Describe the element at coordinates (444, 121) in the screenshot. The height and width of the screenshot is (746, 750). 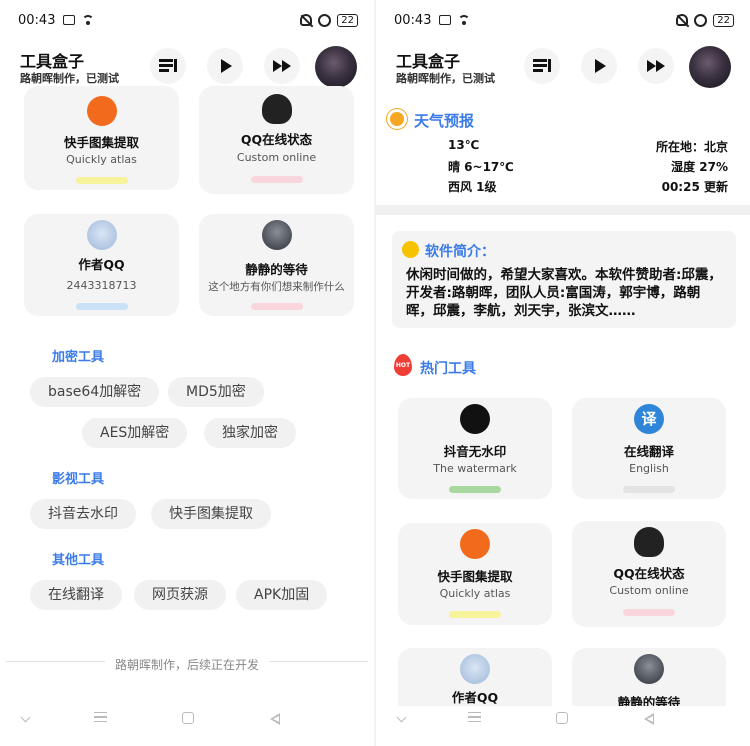
I see `weather-title: 天气预报` at that location.